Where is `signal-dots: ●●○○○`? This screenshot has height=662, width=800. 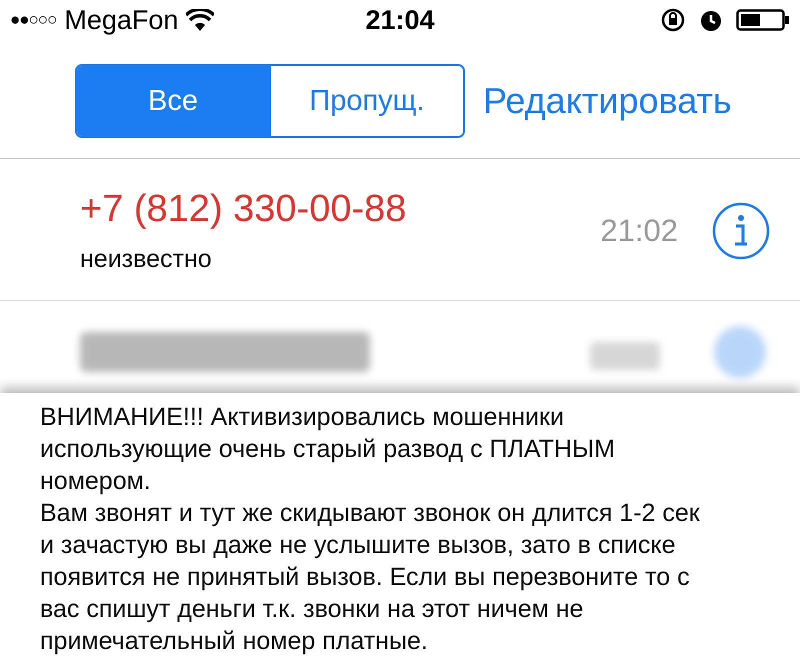 signal-dots: ●●○○○ is located at coordinates (33, 20).